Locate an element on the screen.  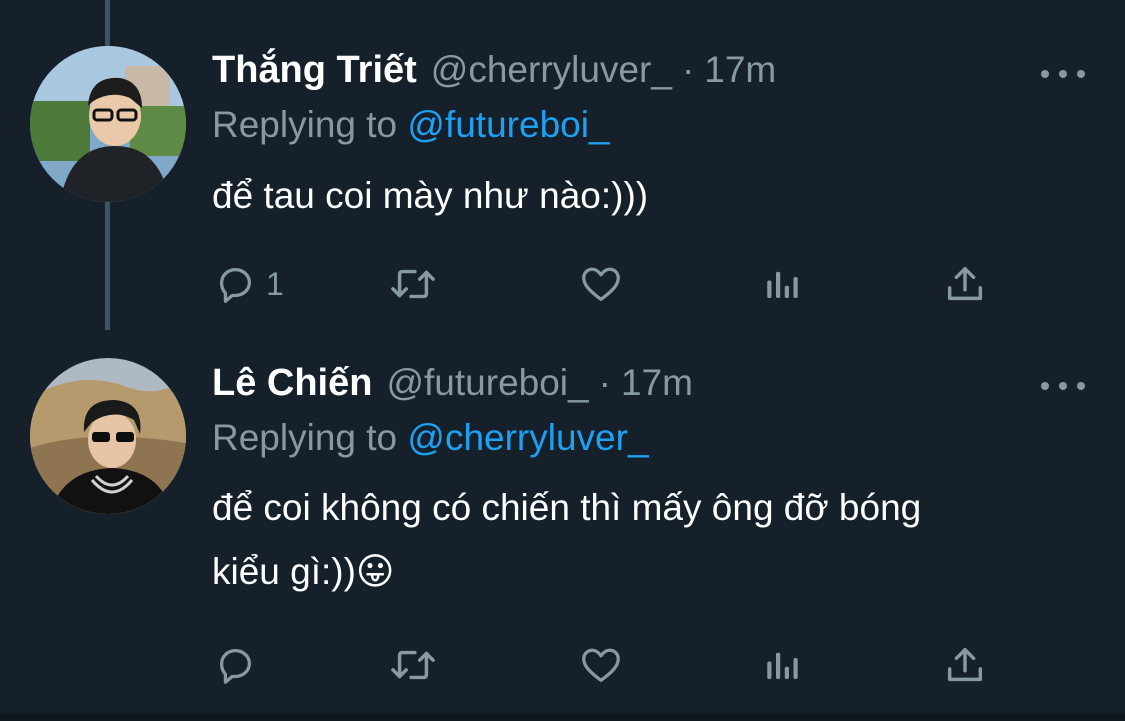
bottom-divider is located at coordinates (562, 717).